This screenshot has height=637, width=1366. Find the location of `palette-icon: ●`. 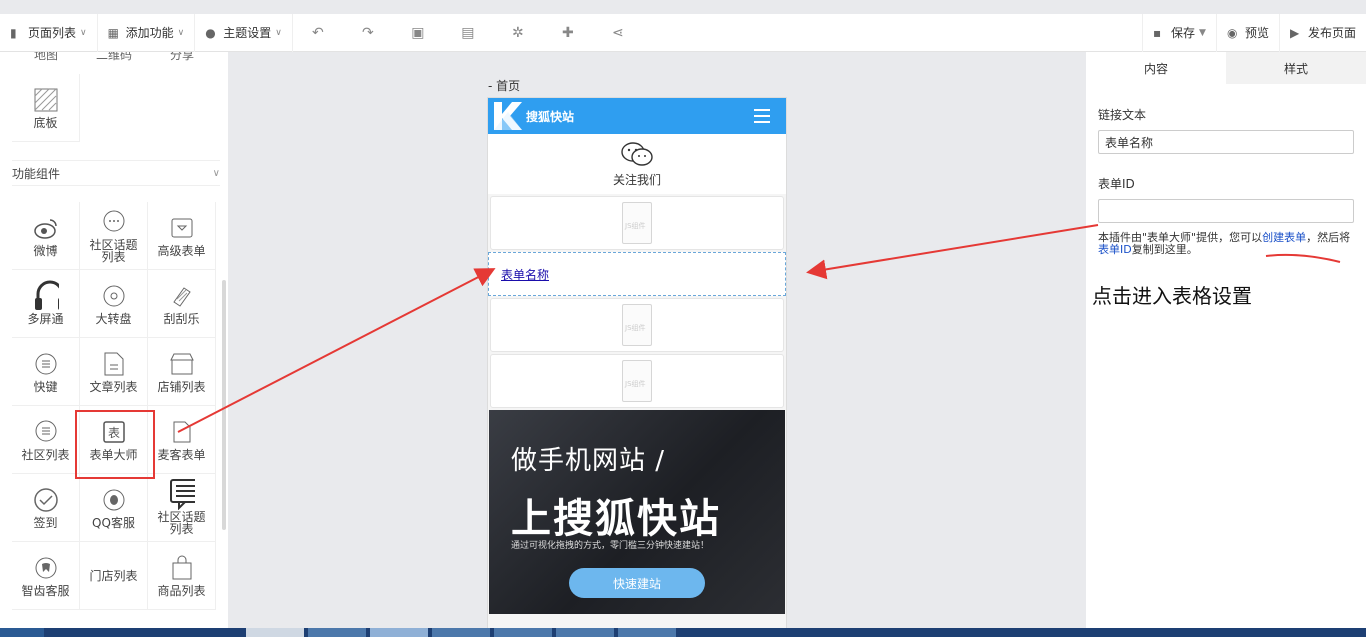

palette-icon: ● is located at coordinates (210, 32).